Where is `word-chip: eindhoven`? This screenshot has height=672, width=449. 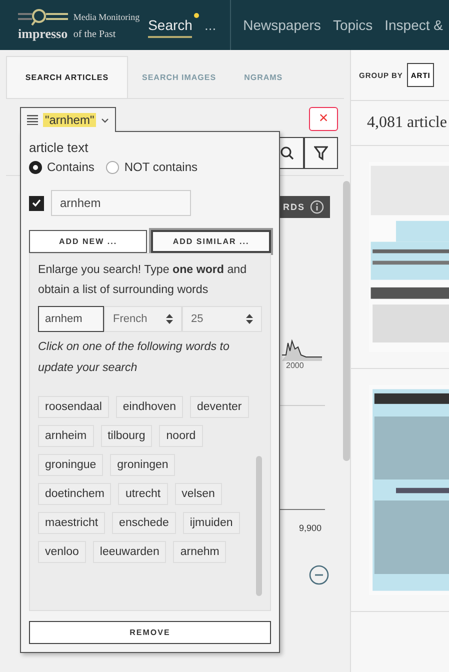
word-chip: eindhoven is located at coordinates (149, 407).